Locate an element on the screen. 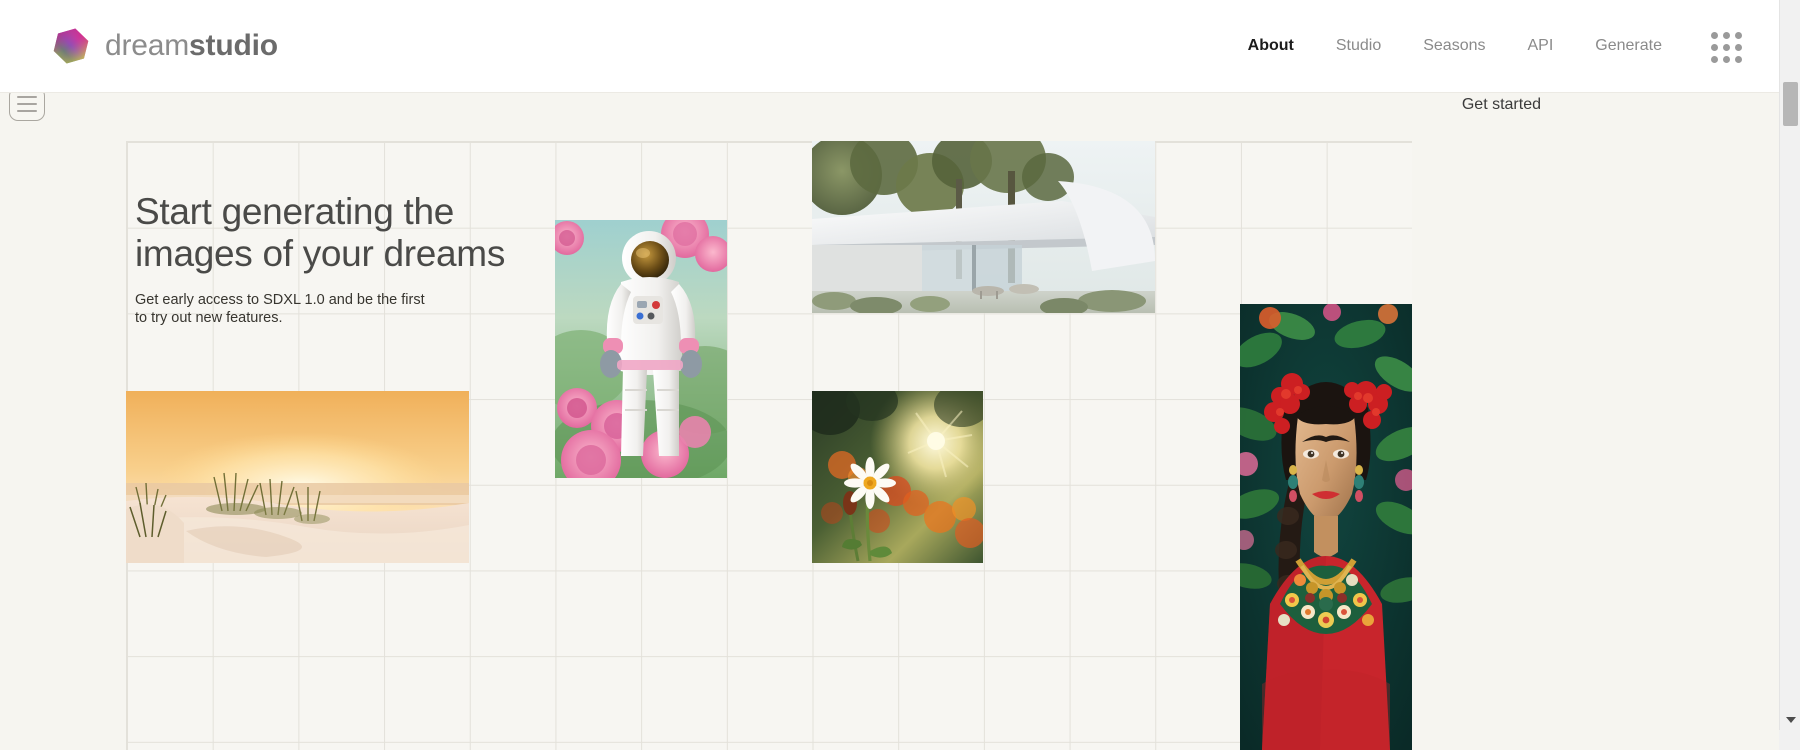 The width and height of the screenshot is (1800, 750). hamburger-icon is located at coordinates (27, 107).